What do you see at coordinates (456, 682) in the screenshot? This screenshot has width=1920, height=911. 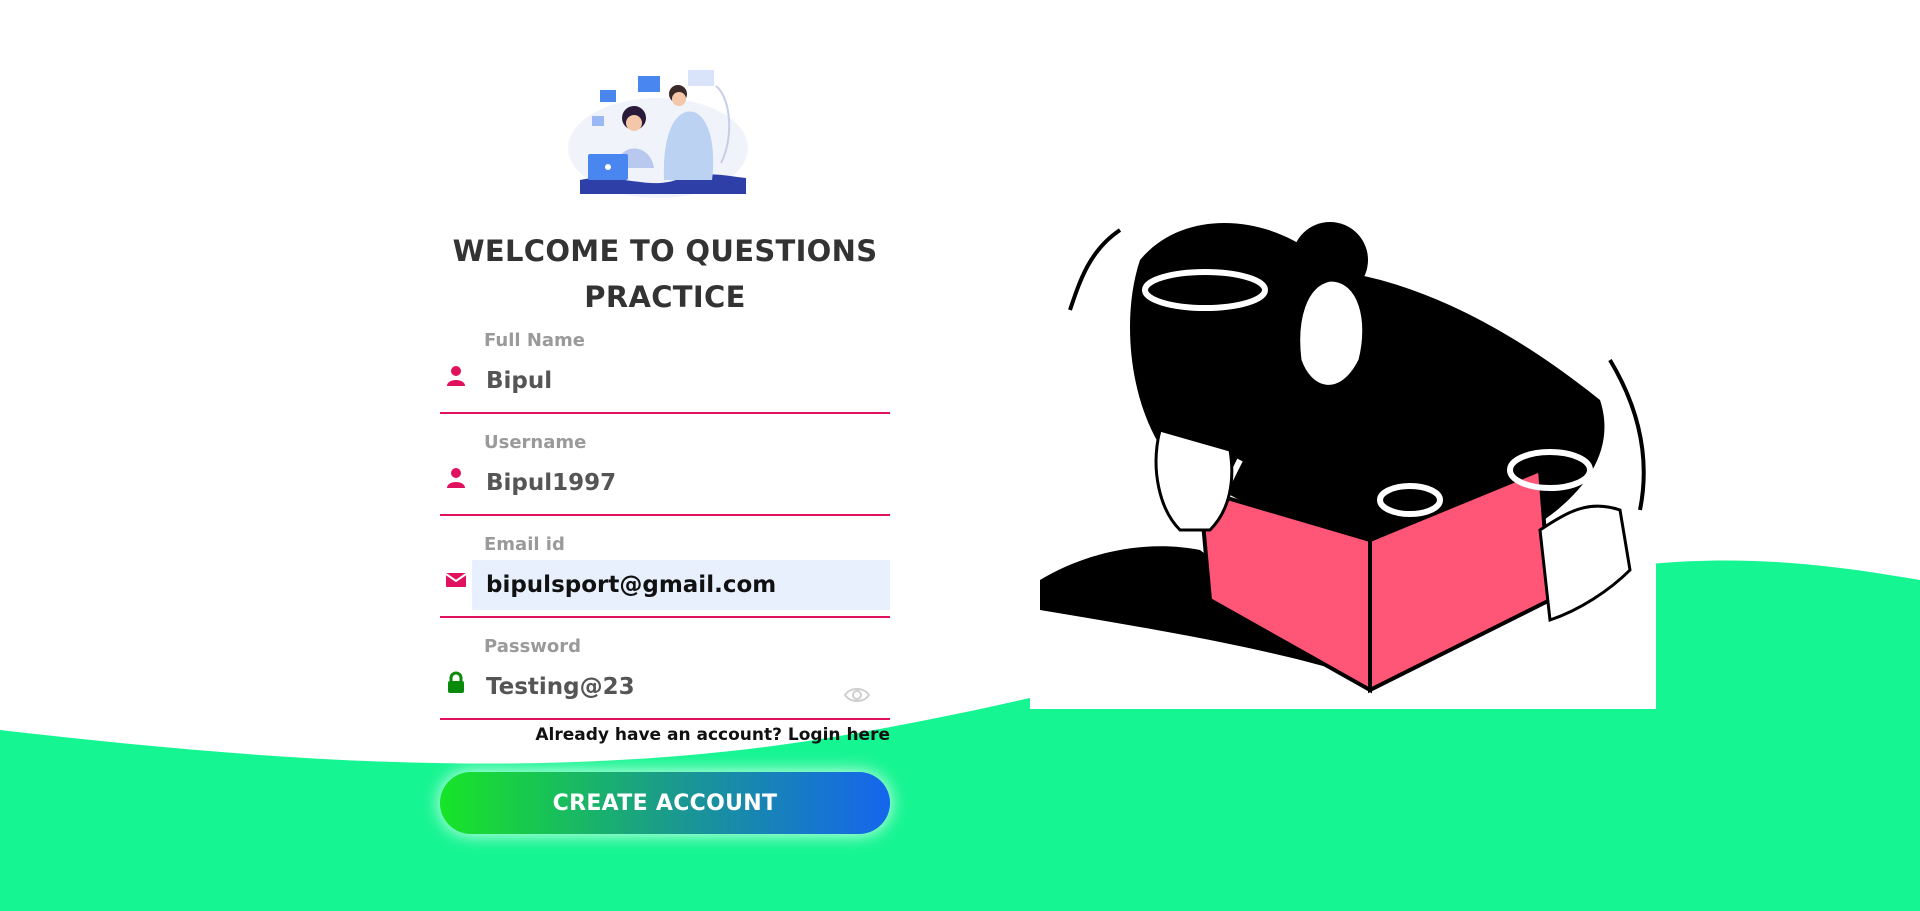 I see `lock-icon` at bounding box center [456, 682].